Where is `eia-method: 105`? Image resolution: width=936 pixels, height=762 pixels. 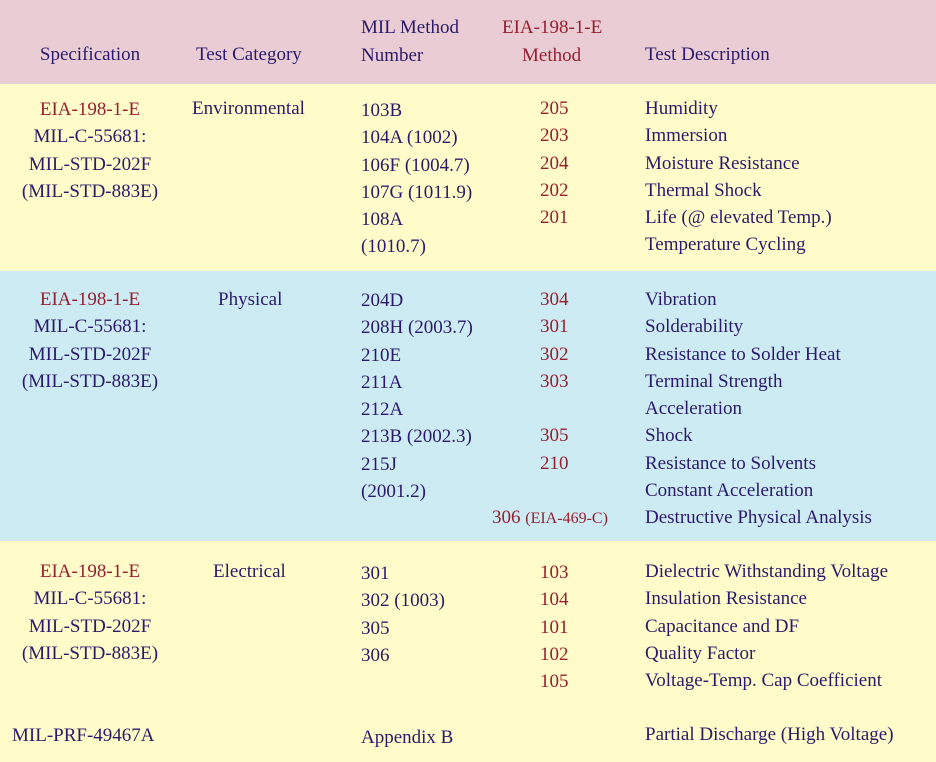 eia-method: 105 is located at coordinates (554, 682).